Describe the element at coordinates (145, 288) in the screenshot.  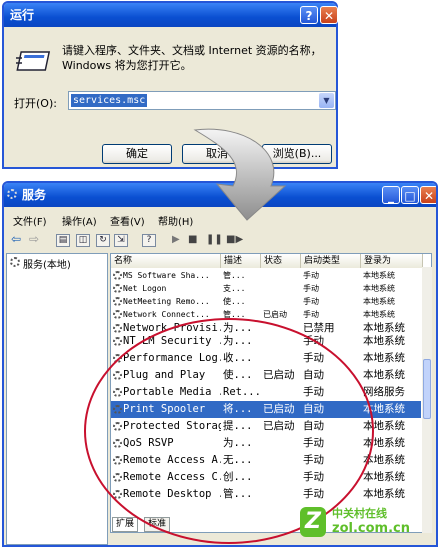
I see `cell-name: Net Logon` at that location.